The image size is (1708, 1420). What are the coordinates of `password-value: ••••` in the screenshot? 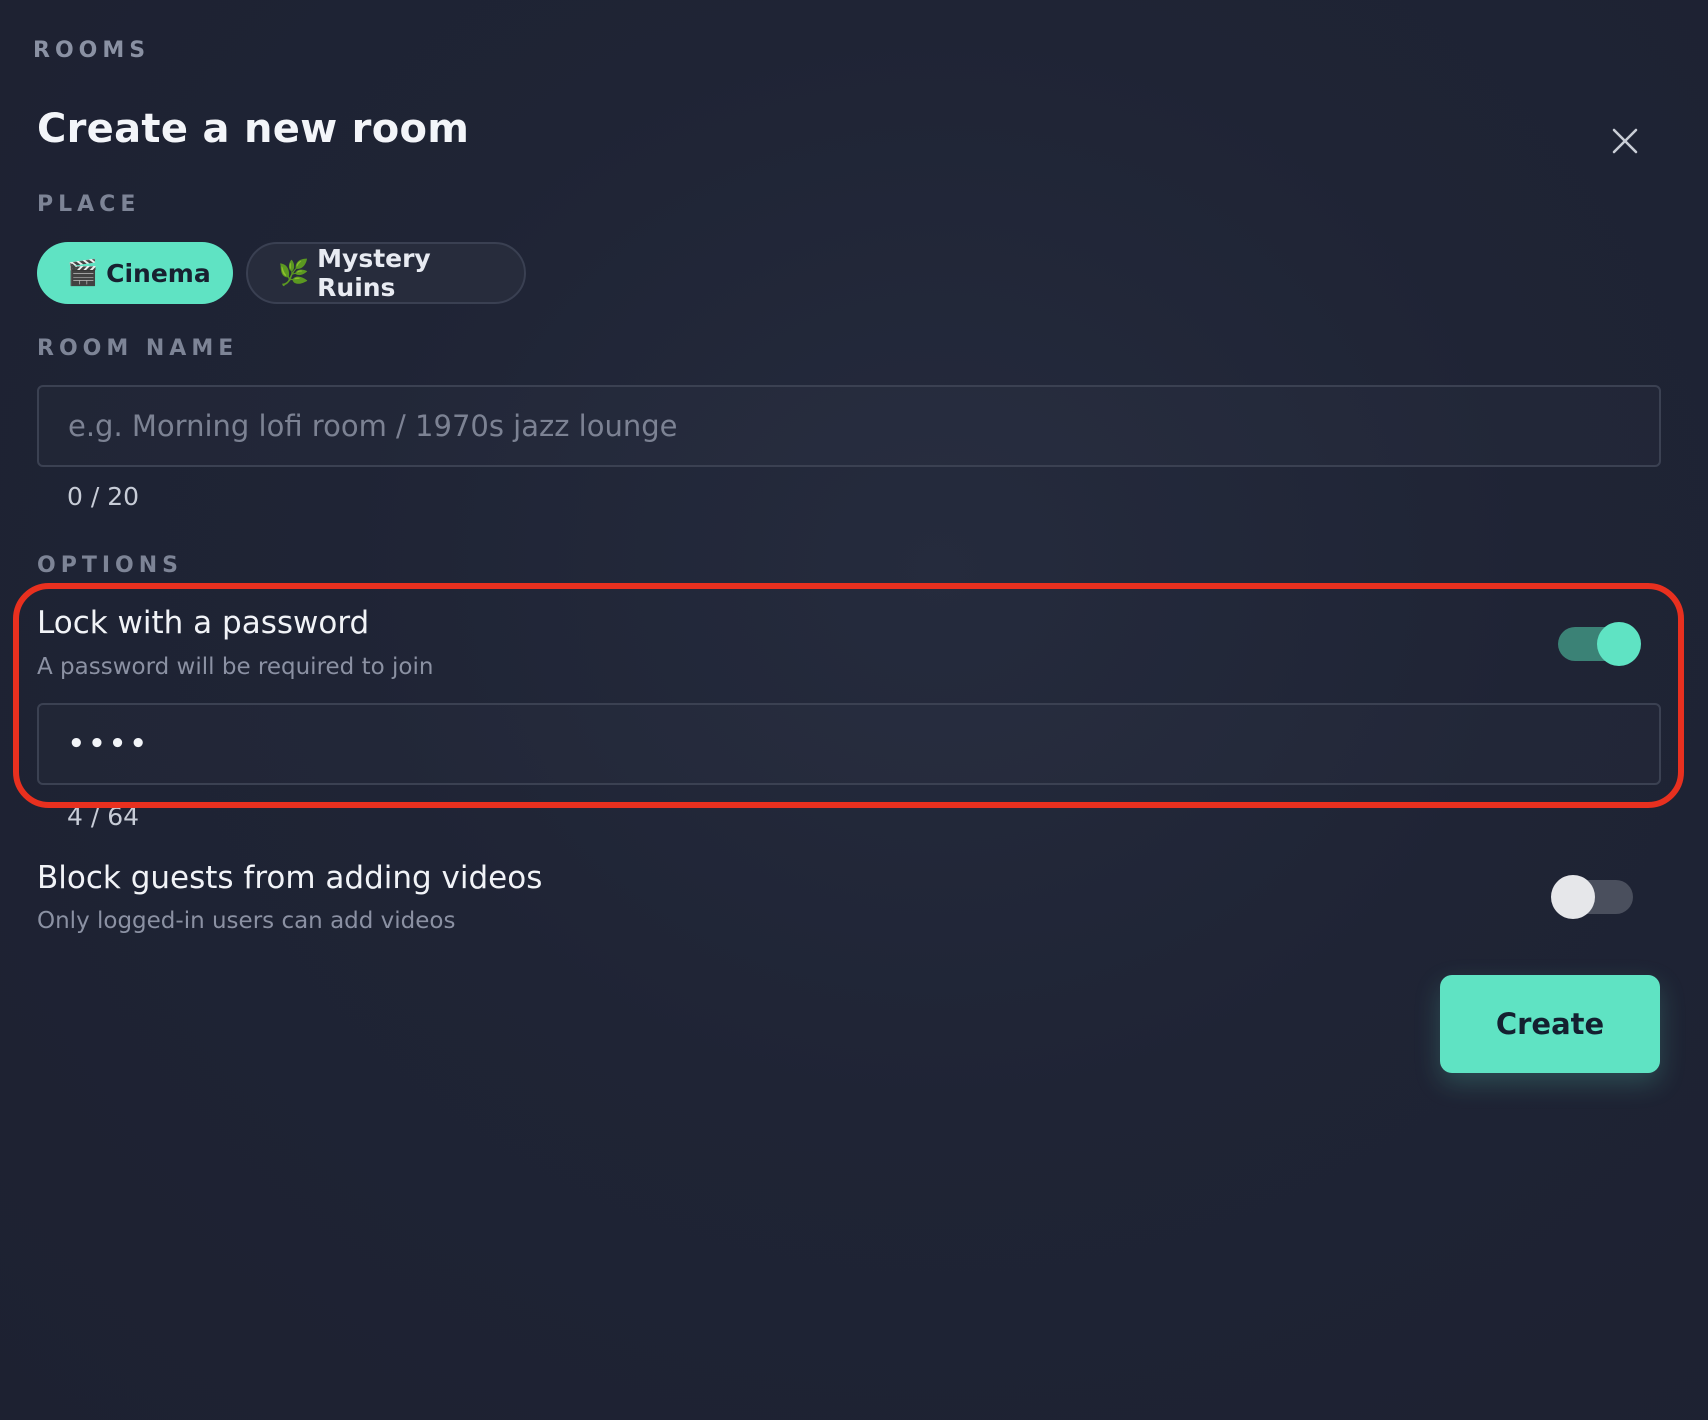 It's located at (109, 744).